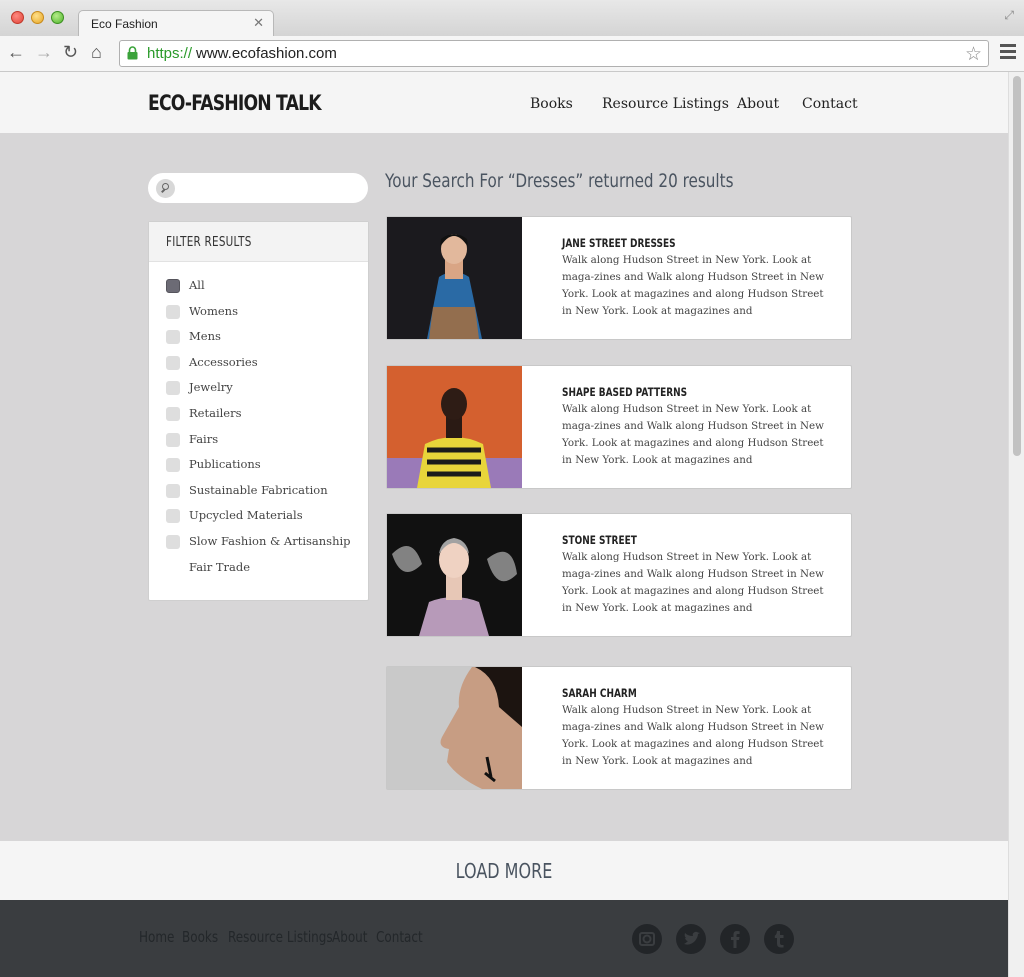 This screenshot has width=1024, height=977. Describe the element at coordinates (225, 464) in the screenshot. I see `filter-label: Publications` at that location.